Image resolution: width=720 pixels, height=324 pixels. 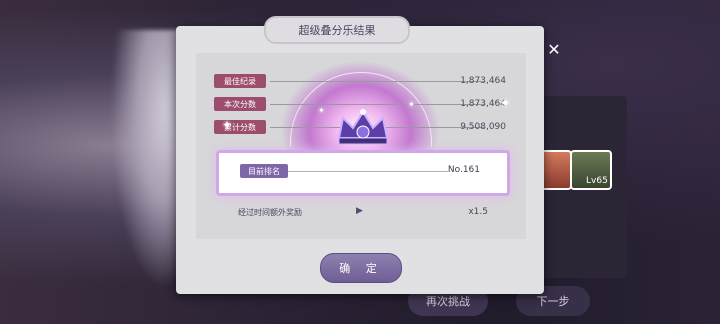 I want to click on best-record-value: 1,873,464, so click(x=483, y=81).